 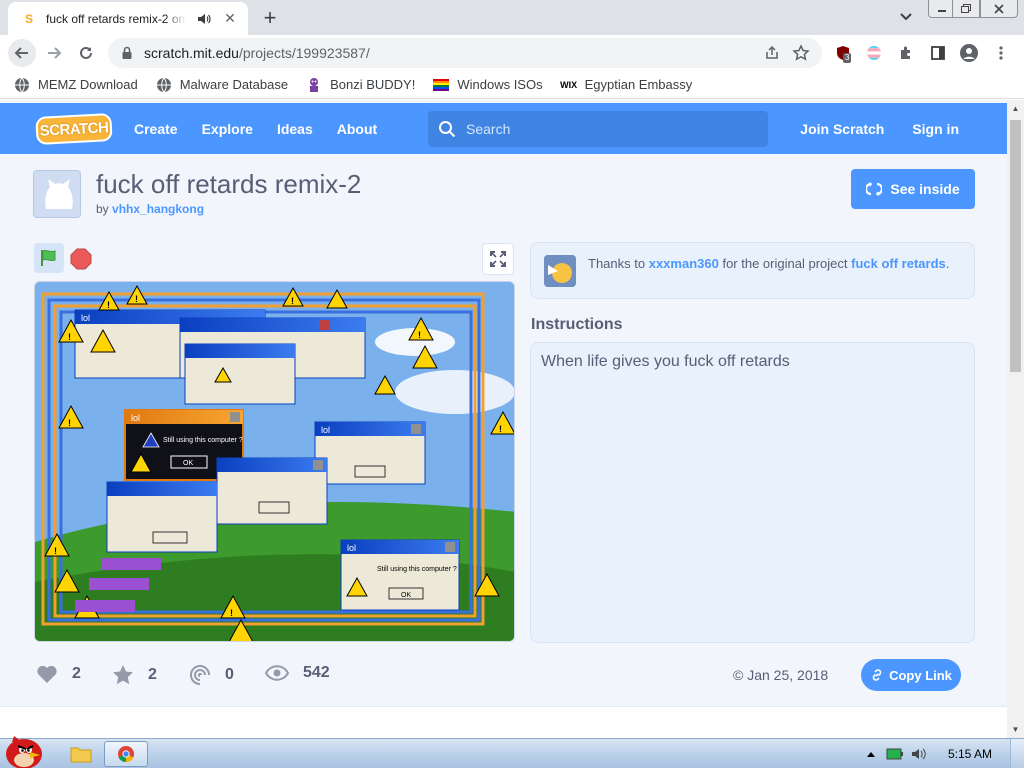 I want to click on views-stat: 542, so click(x=297, y=673).